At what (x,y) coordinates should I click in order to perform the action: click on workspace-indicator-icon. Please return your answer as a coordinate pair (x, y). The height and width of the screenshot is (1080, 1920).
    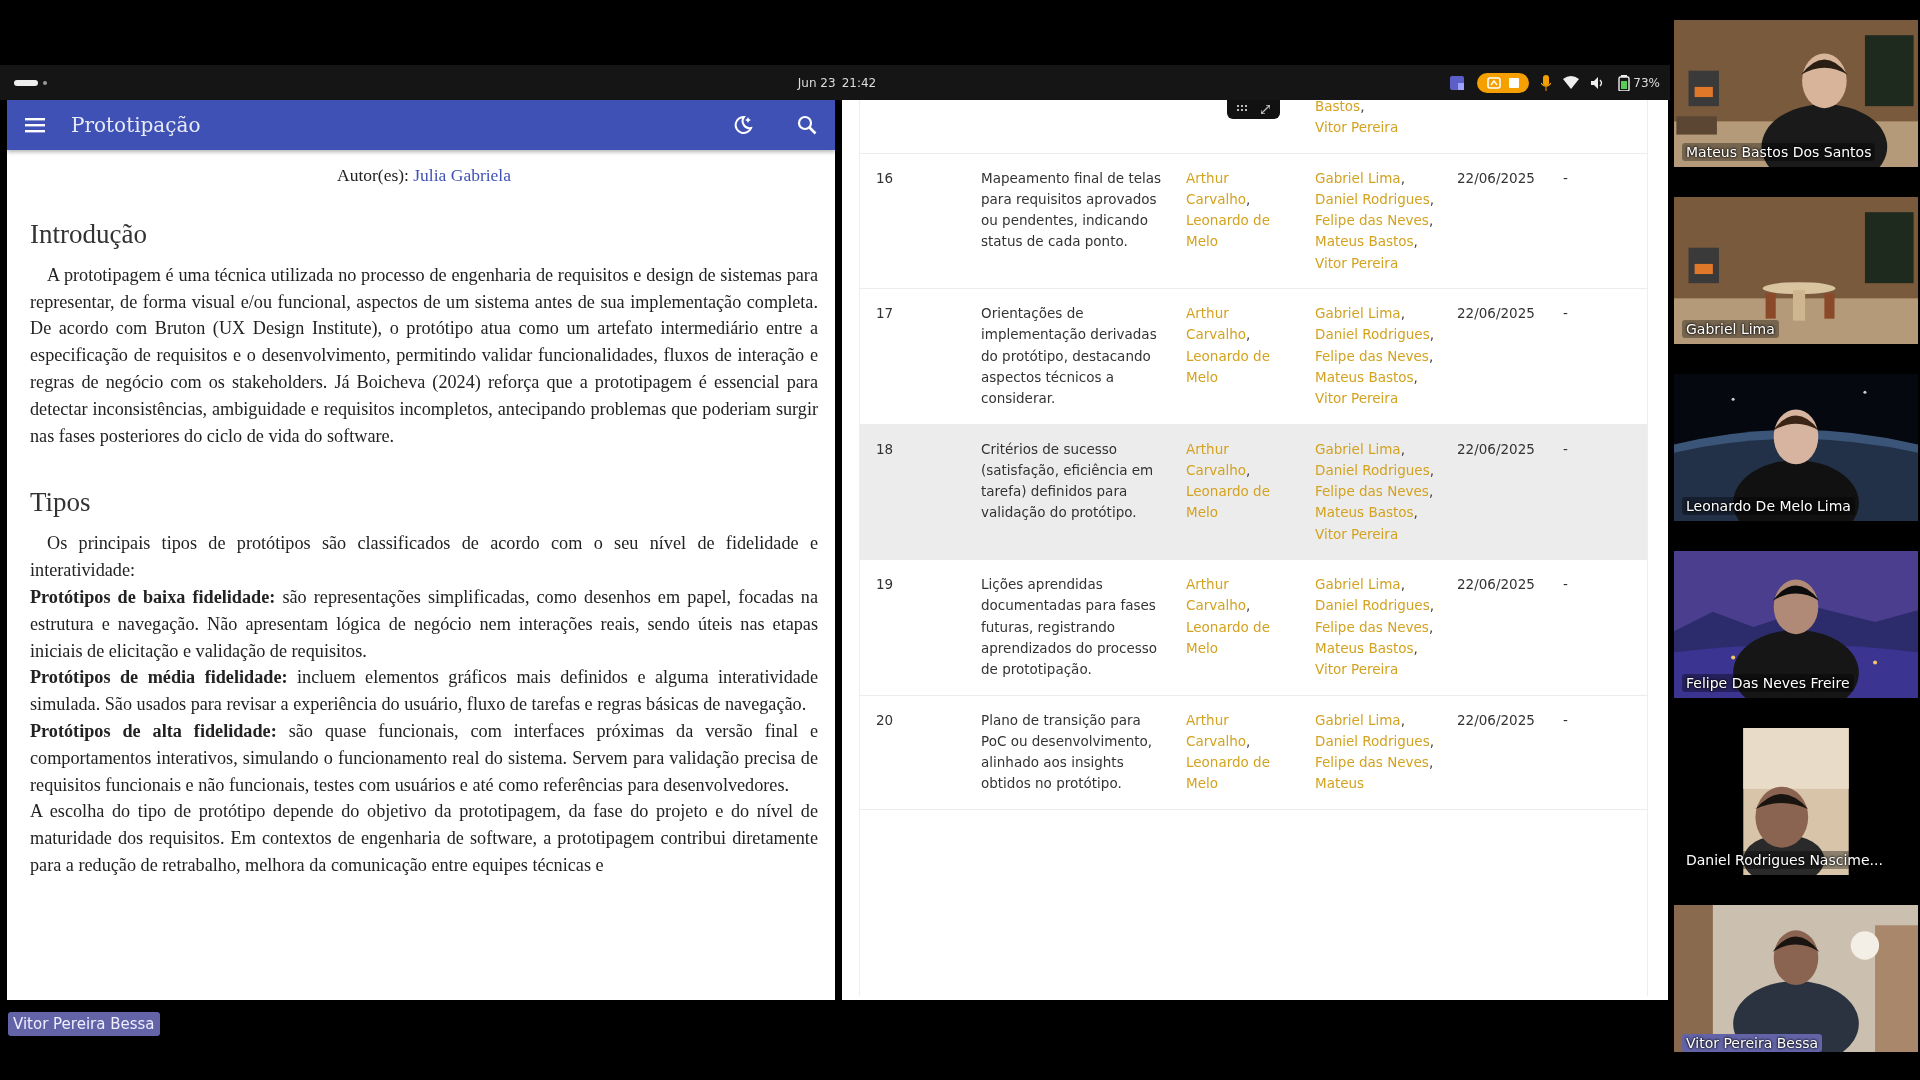
    Looking at the image, I should click on (32, 82).